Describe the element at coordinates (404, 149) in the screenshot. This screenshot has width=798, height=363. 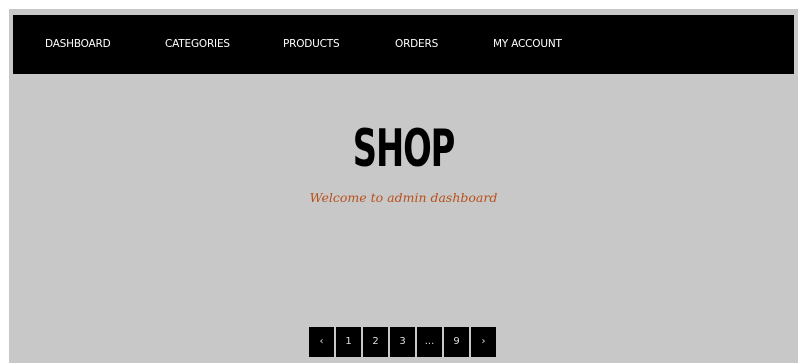
I see `page-title: SHOP` at that location.